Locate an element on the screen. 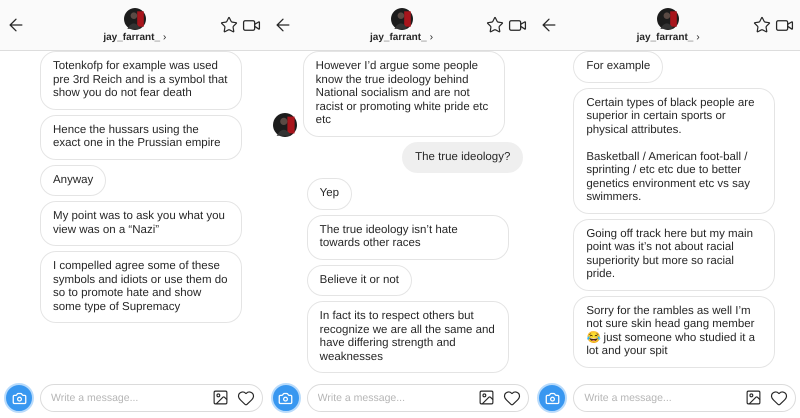 The width and height of the screenshot is (800, 418). received-message: Believe it or not is located at coordinates (359, 280).